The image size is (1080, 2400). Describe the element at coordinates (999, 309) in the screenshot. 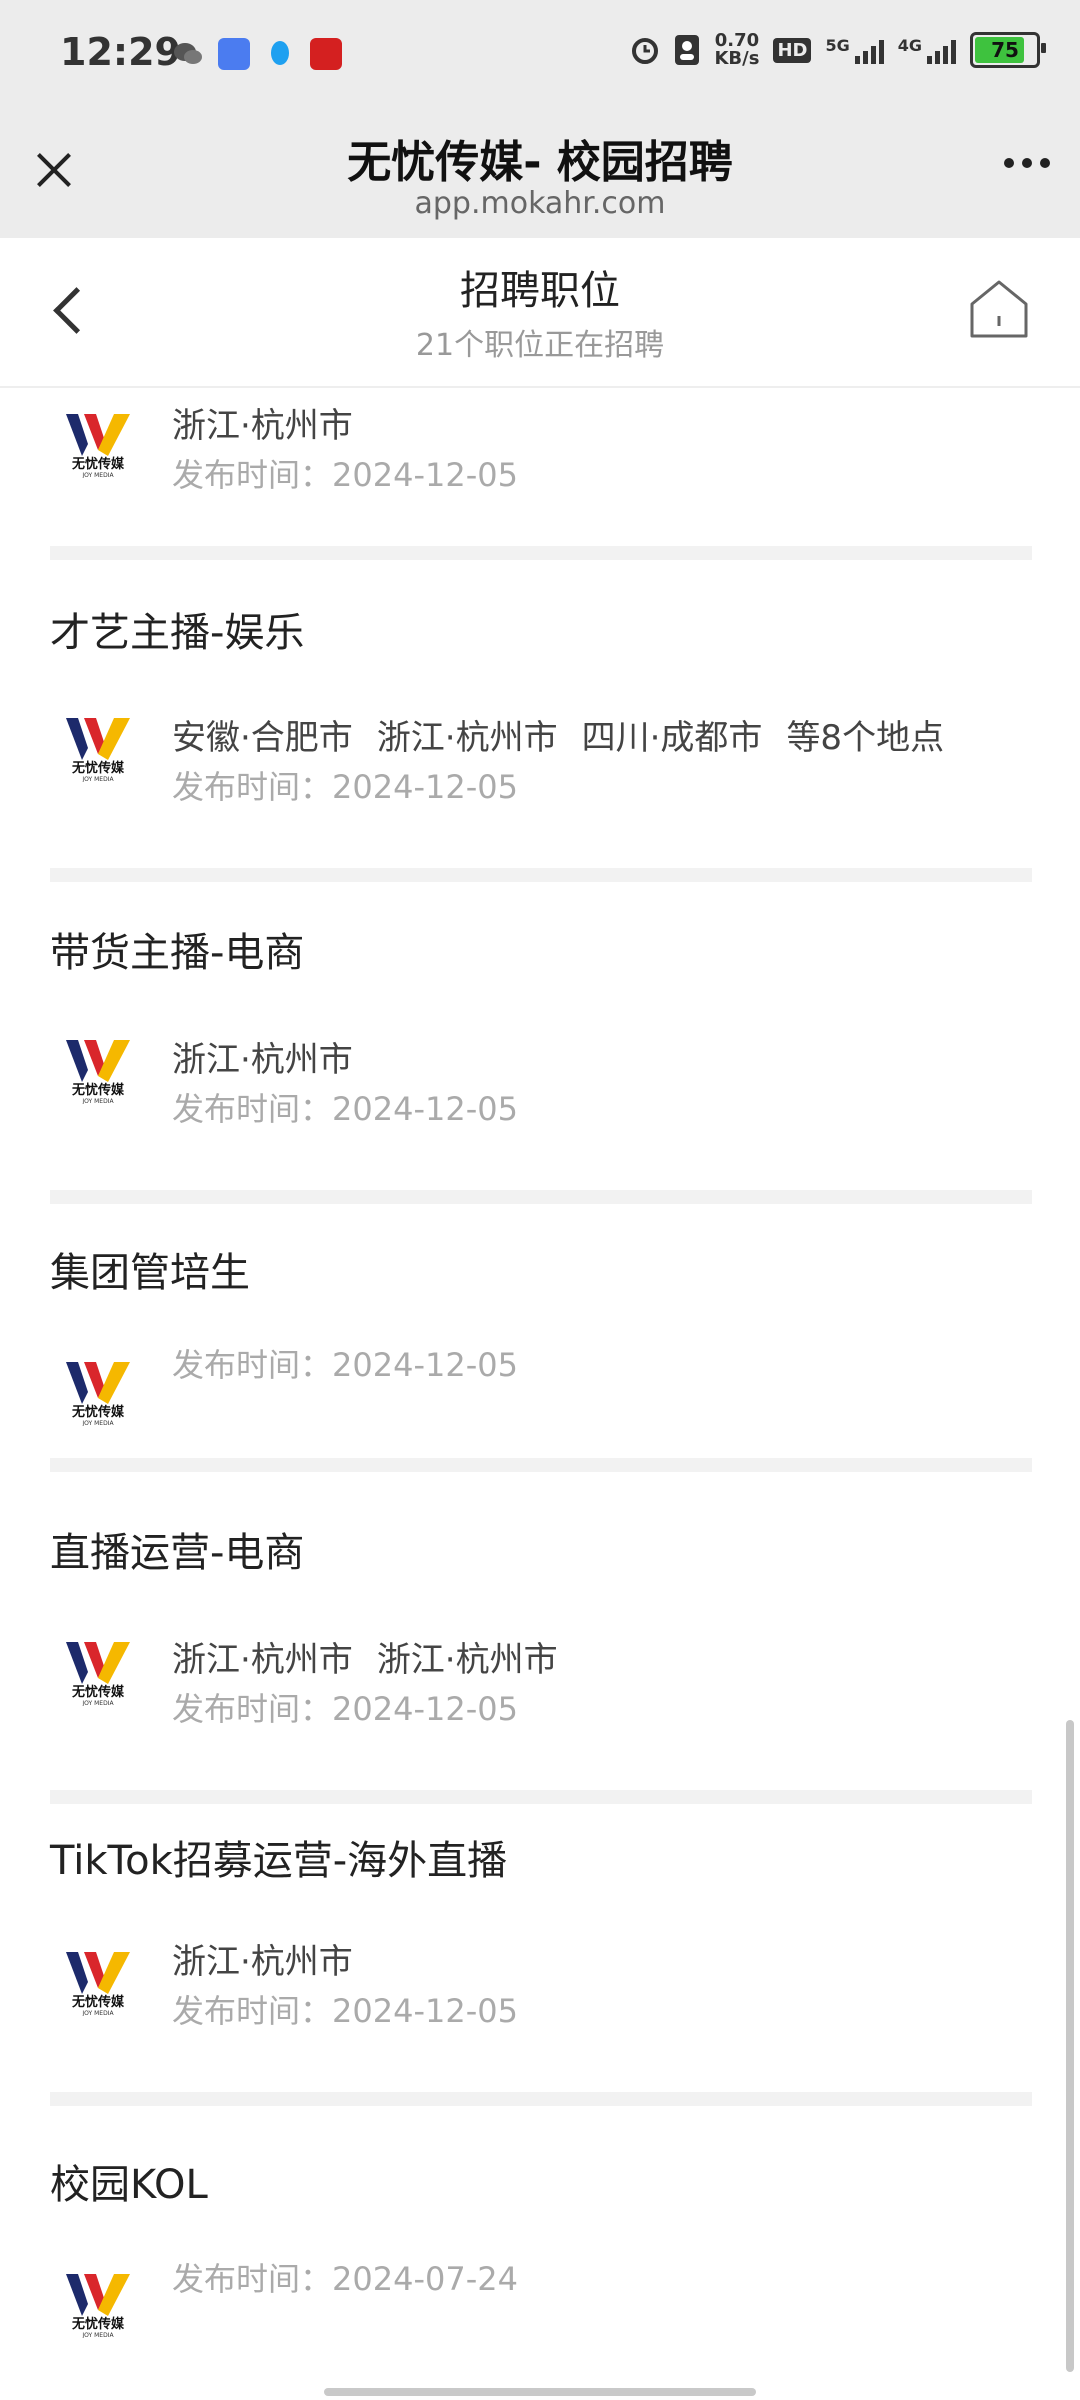

I see `home-icon` at that location.